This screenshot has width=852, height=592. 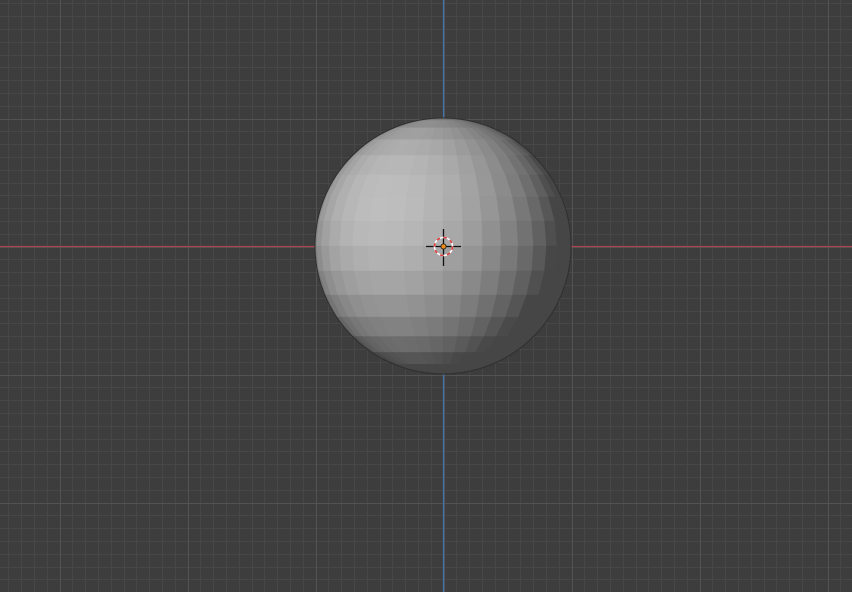 What do you see at coordinates (443, 246) in the screenshot?
I see `object-origin-icon` at bounding box center [443, 246].